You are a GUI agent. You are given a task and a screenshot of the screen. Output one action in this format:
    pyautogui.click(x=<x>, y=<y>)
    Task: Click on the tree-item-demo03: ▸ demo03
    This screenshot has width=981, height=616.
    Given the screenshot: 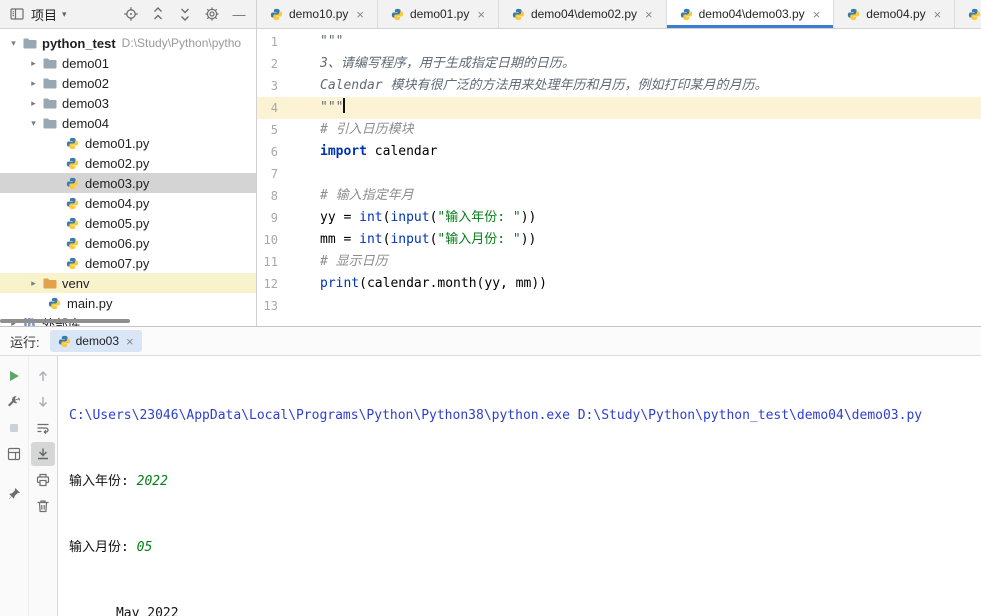 What is the action you would take?
    pyautogui.click(x=128, y=103)
    